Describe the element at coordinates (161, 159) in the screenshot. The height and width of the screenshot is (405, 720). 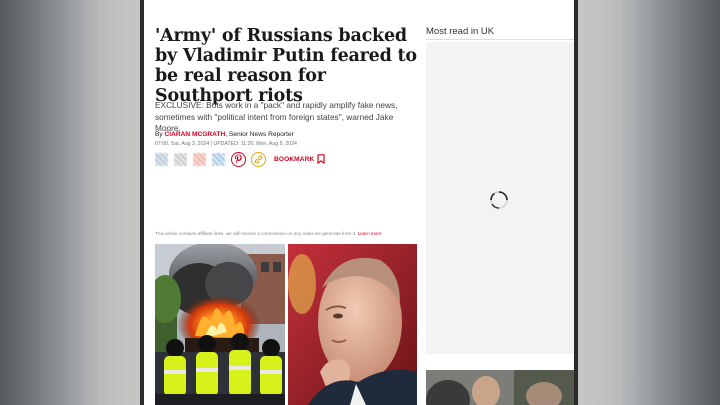
I see `facebook-icon` at that location.